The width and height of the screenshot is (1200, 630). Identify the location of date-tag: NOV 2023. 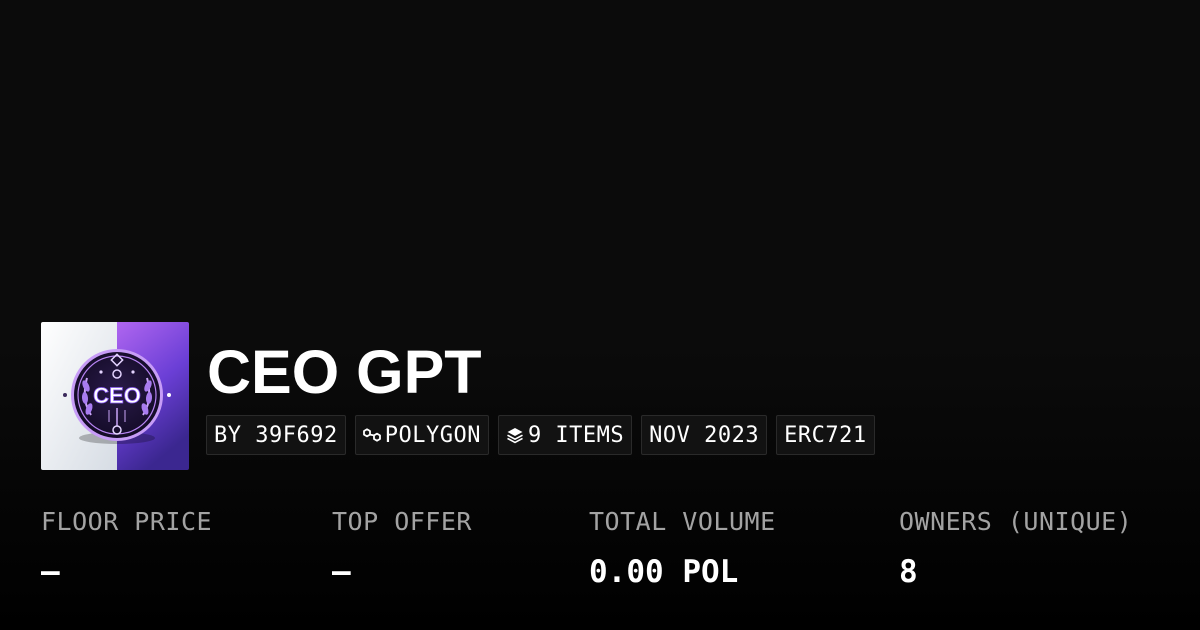
(704, 435).